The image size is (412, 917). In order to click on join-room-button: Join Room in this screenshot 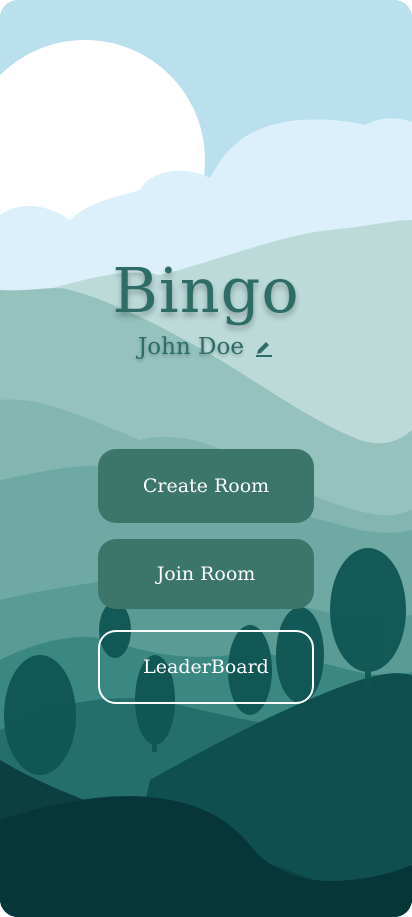, I will do `click(206, 574)`.